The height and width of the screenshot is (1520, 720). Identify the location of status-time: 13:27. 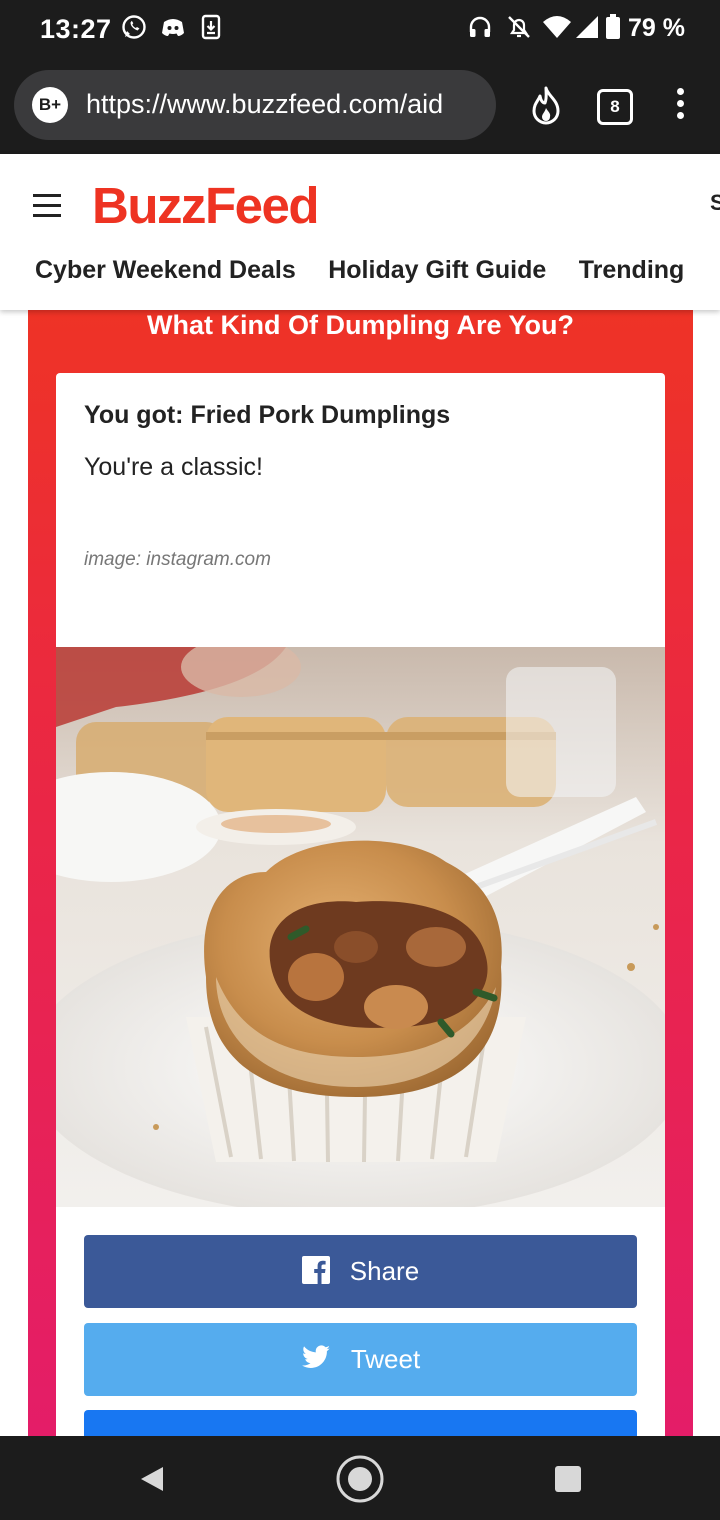
(76, 29).